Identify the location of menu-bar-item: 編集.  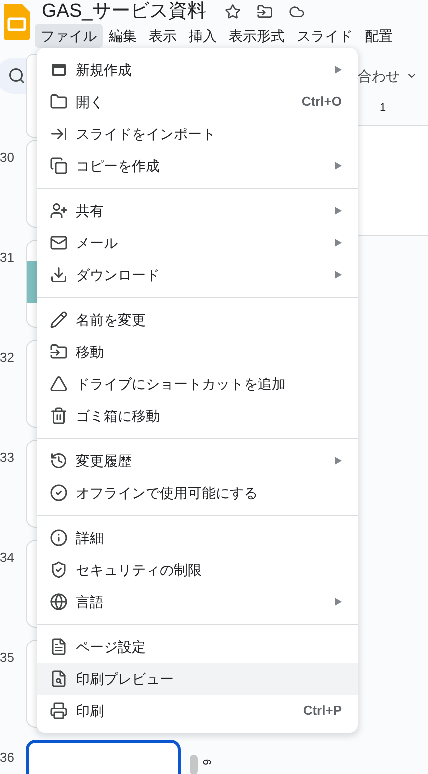
(123, 36).